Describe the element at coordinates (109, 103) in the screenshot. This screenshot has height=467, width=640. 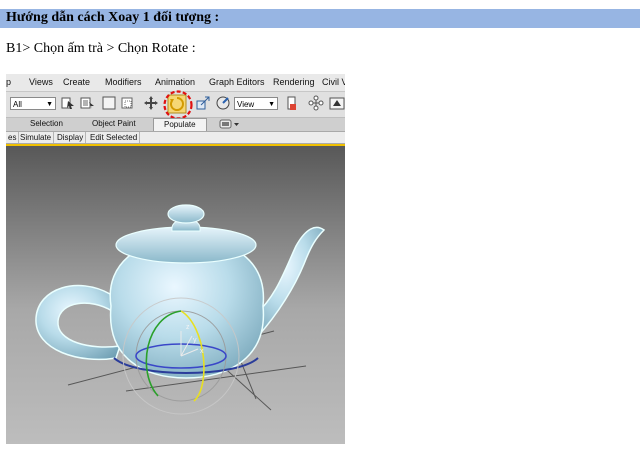
I see `rectangular-region-icon` at that location.